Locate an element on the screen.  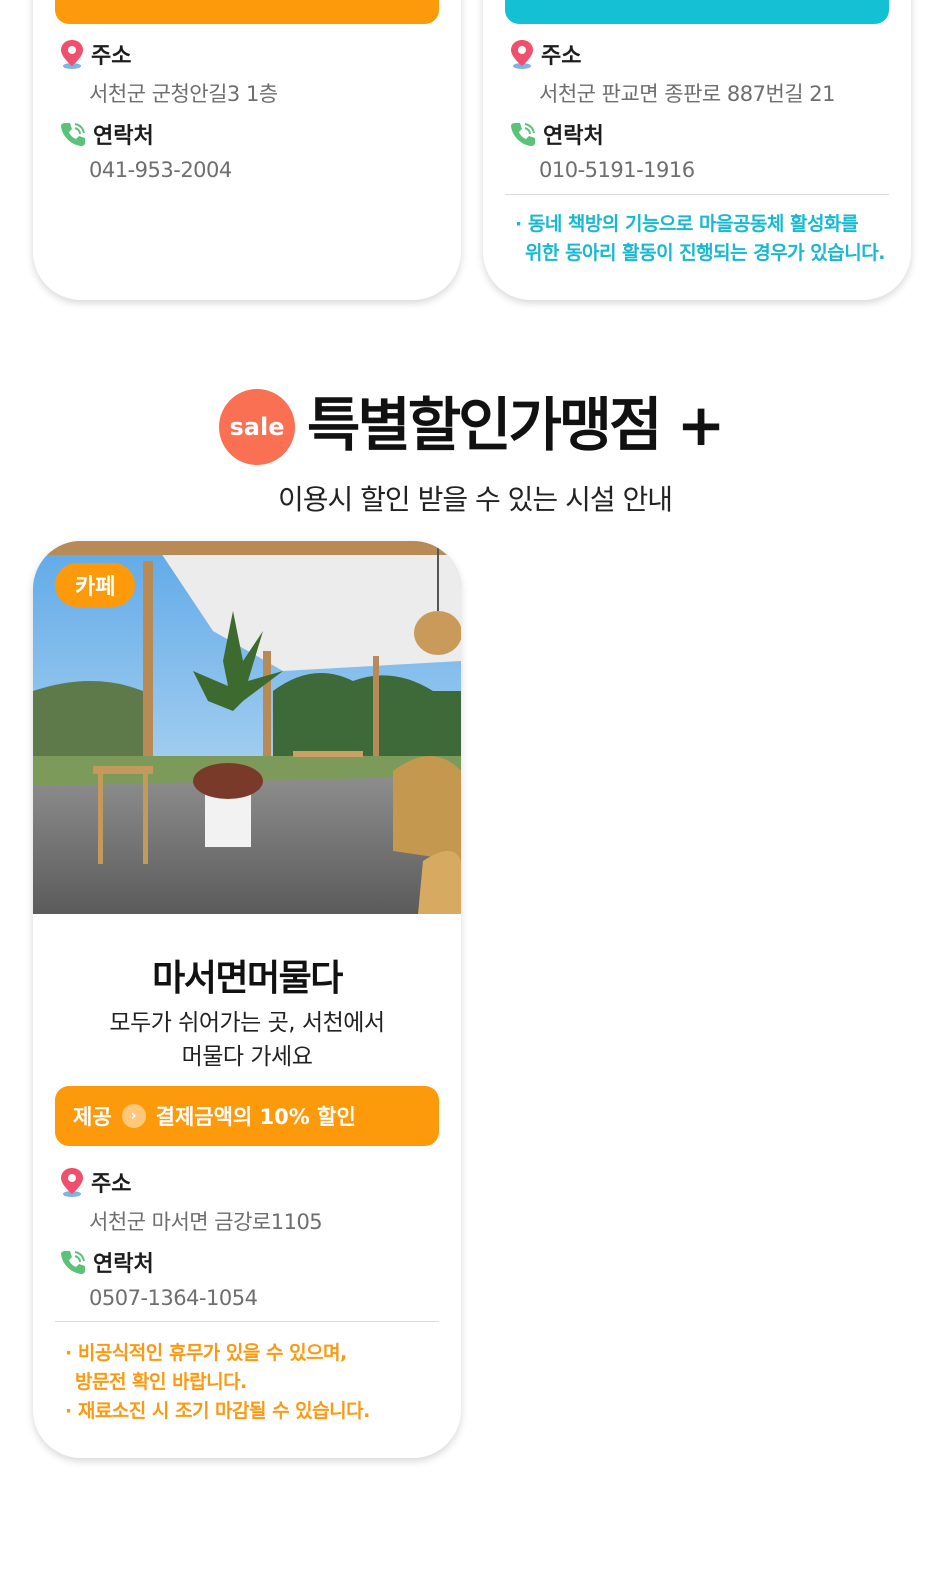
offer-label: 제공 is located at coordinates (92, 1117).